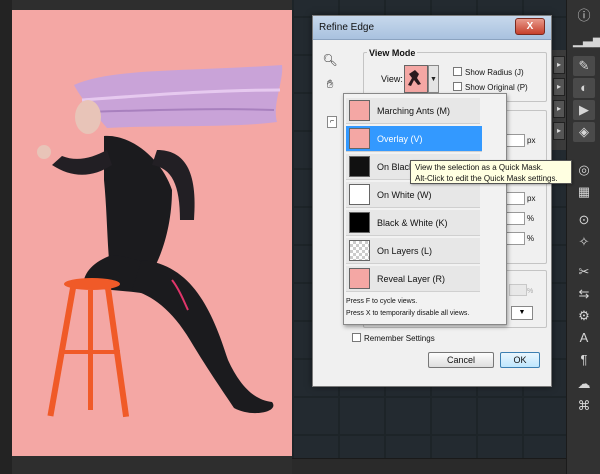 Image resolution: width=600 pixels, height=474 pixels. Describe the element at coordinates (530, 291) in the screenshot. I see `amount-unit-disabled: %` at that location.